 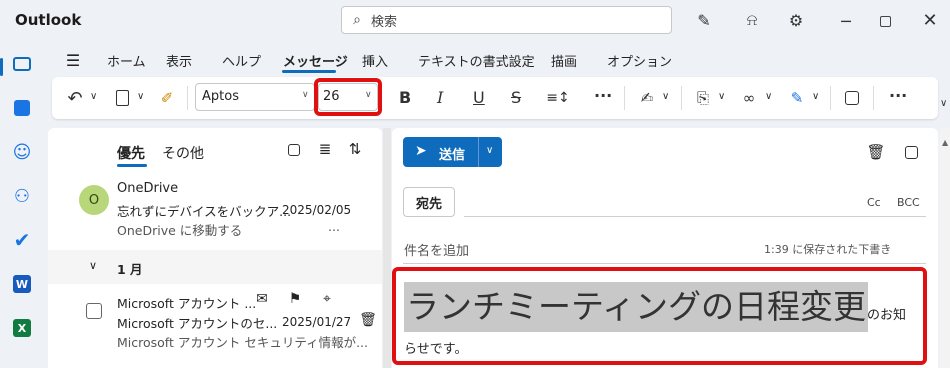 What do you see at coordinates (636, 307) in the screenshot?
I see `selected-body-text: ランチミーティングの日程変更` at bounding box center [636, 307].